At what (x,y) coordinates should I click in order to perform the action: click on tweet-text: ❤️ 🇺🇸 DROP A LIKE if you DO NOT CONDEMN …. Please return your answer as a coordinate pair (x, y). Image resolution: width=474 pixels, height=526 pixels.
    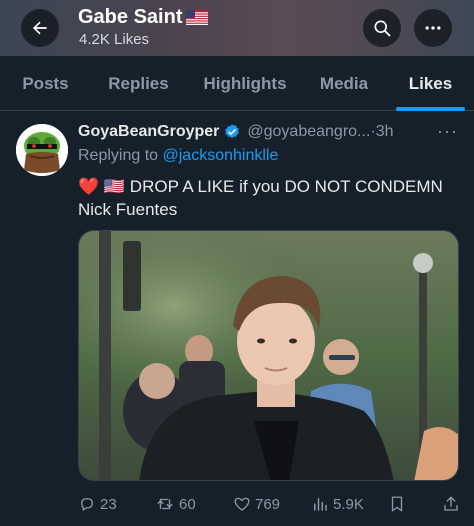
    Looking at the image, I should click on (270, 198).